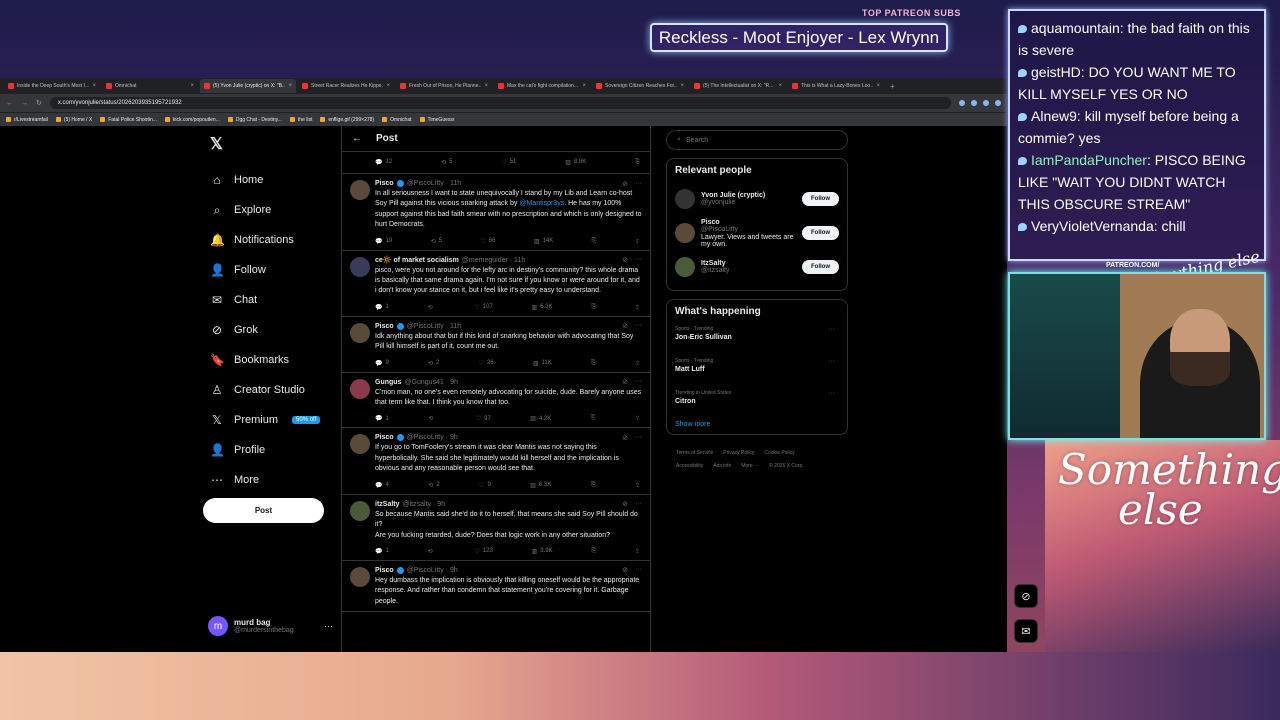  I want to click on bookmark-item: Omnichat, so click(397, 120).